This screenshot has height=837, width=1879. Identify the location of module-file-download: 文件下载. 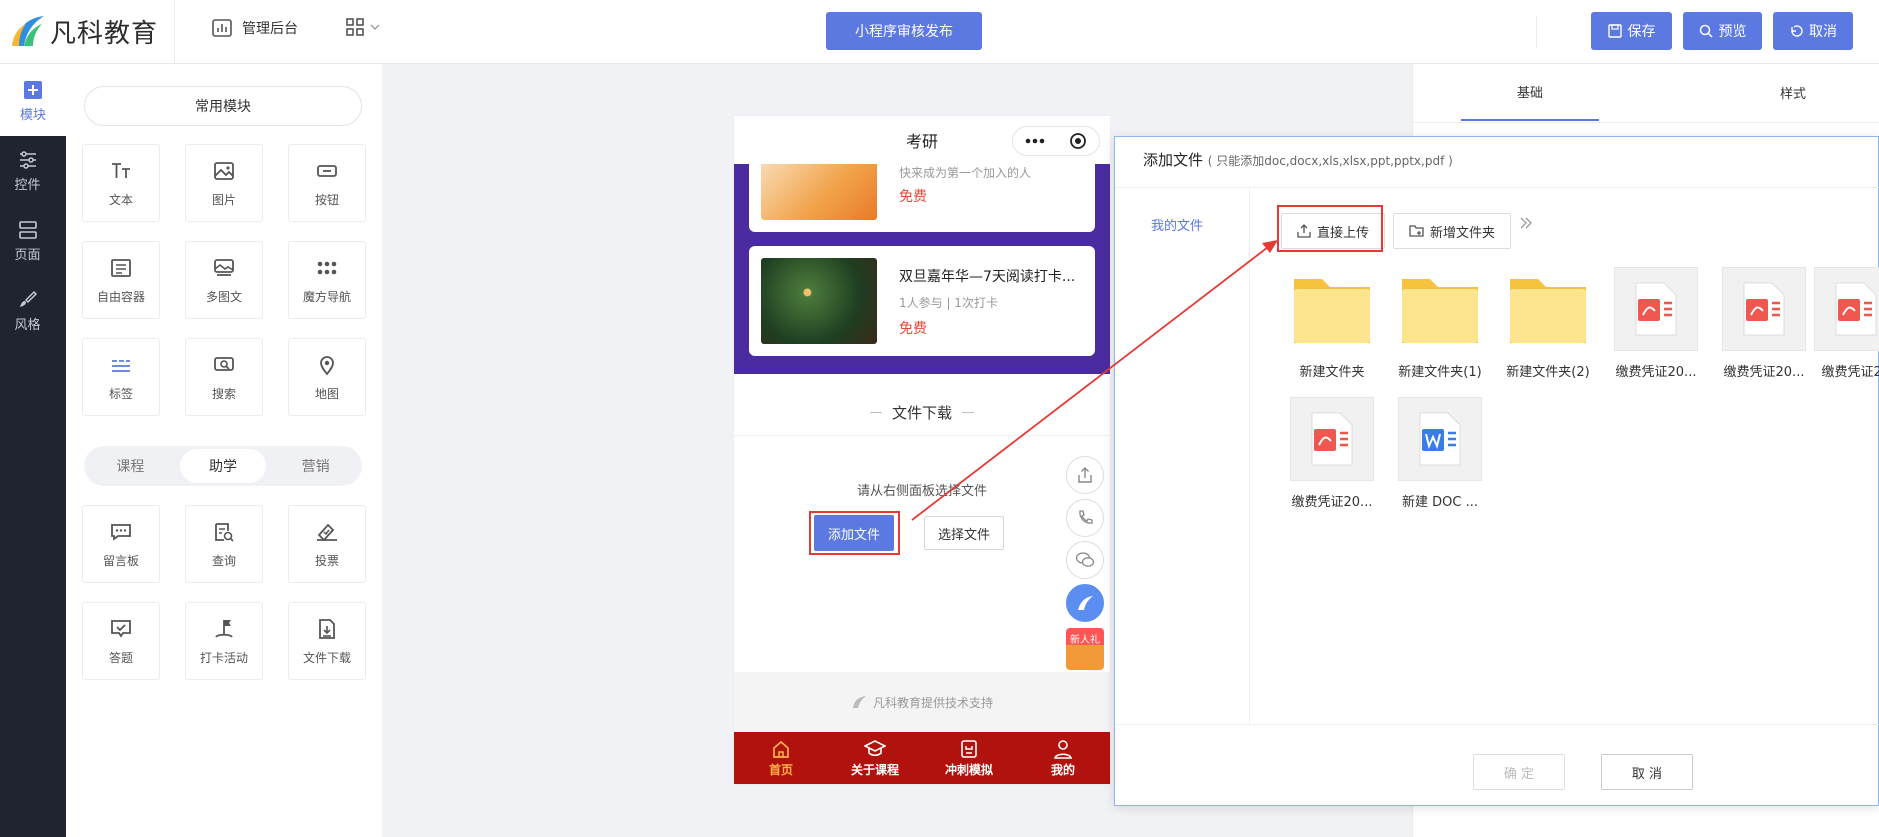
(327, 641).